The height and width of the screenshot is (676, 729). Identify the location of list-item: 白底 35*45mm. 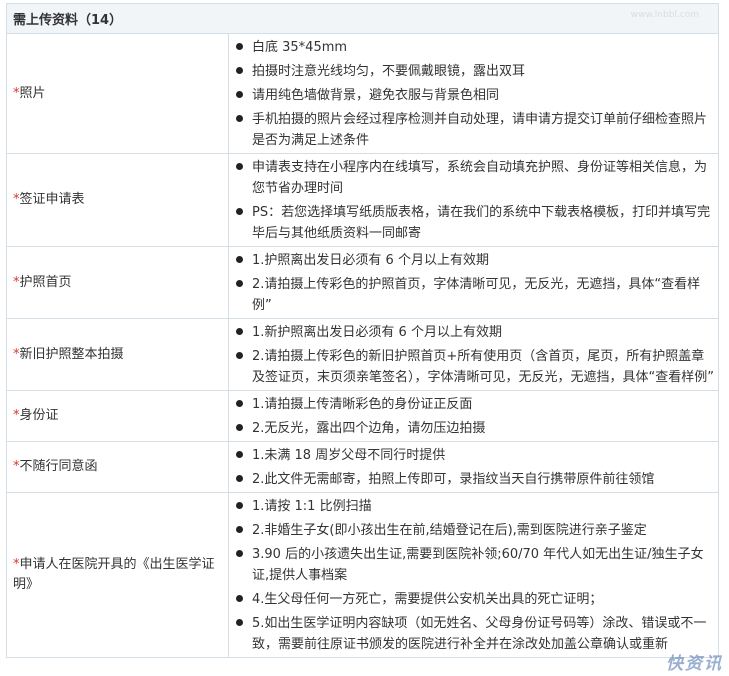
(474, 47).